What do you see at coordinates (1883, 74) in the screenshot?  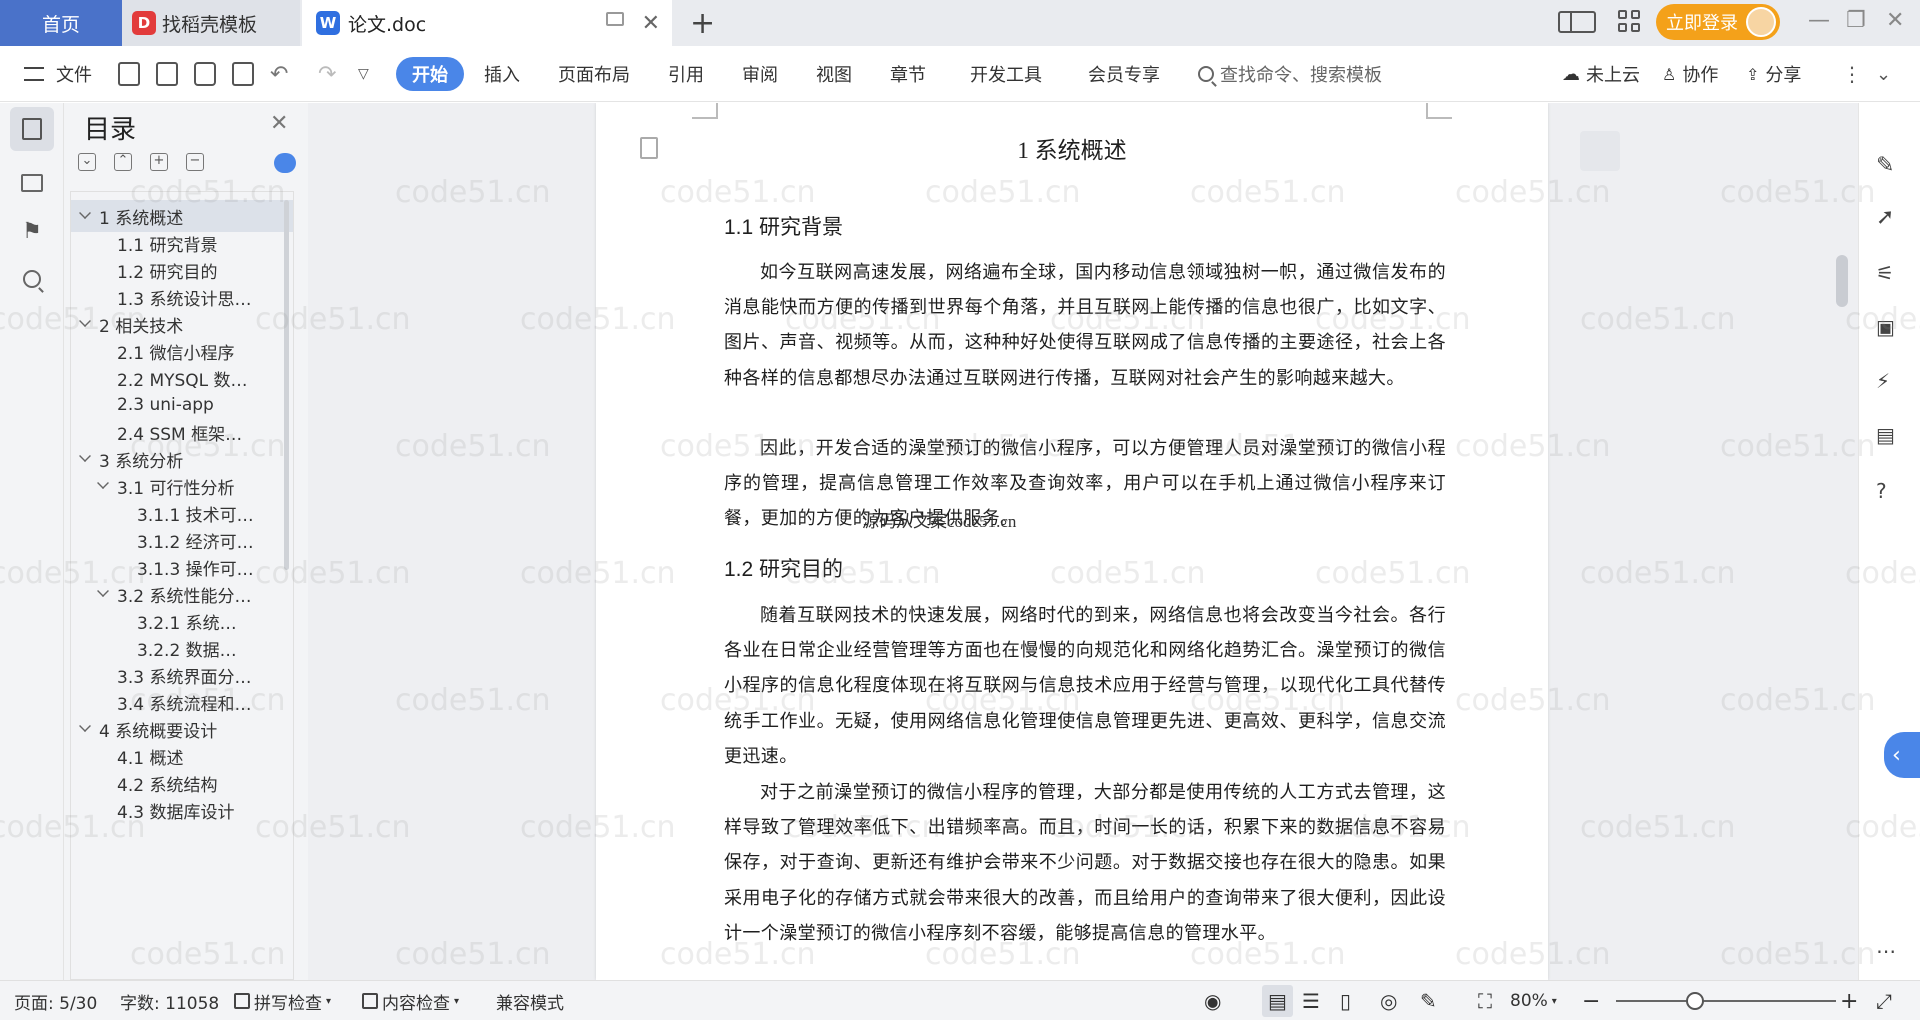 I see `collapse-ribbon-icon: ⌄` at bounding box center [1883, 74].